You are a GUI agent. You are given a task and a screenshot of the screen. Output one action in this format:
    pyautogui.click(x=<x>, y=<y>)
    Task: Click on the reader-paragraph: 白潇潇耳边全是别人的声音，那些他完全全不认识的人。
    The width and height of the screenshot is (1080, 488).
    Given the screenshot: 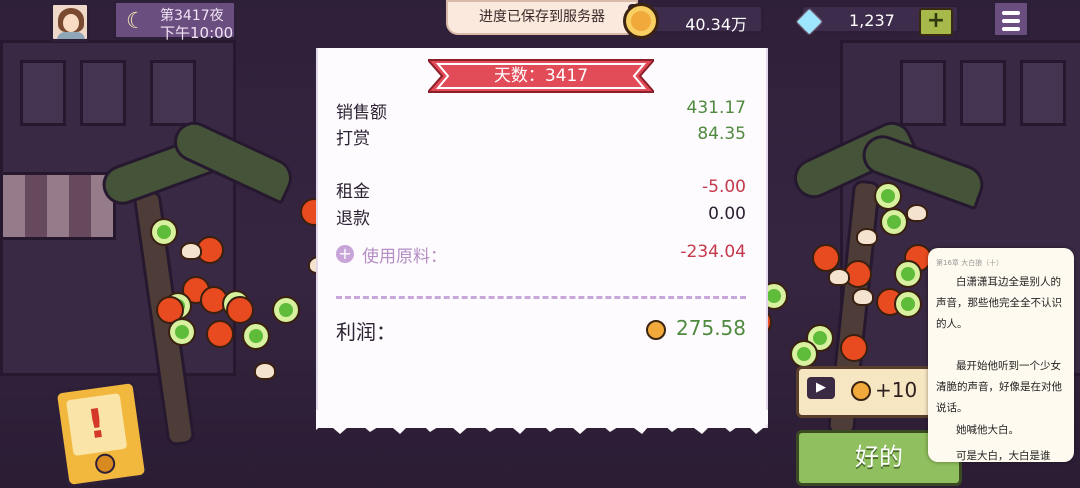 What is the action you would take?
    pyautogui.click(x=999, y=303)
    